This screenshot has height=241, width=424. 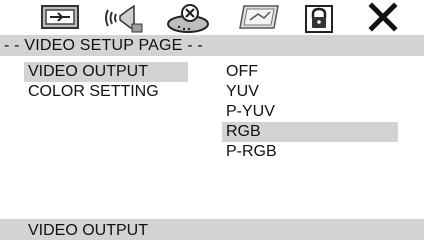 What do you see at coordinates (88, 230) in the screenshot?
I see `status-text: VIDEO OUTPUT` at bounding box center [88, 230].